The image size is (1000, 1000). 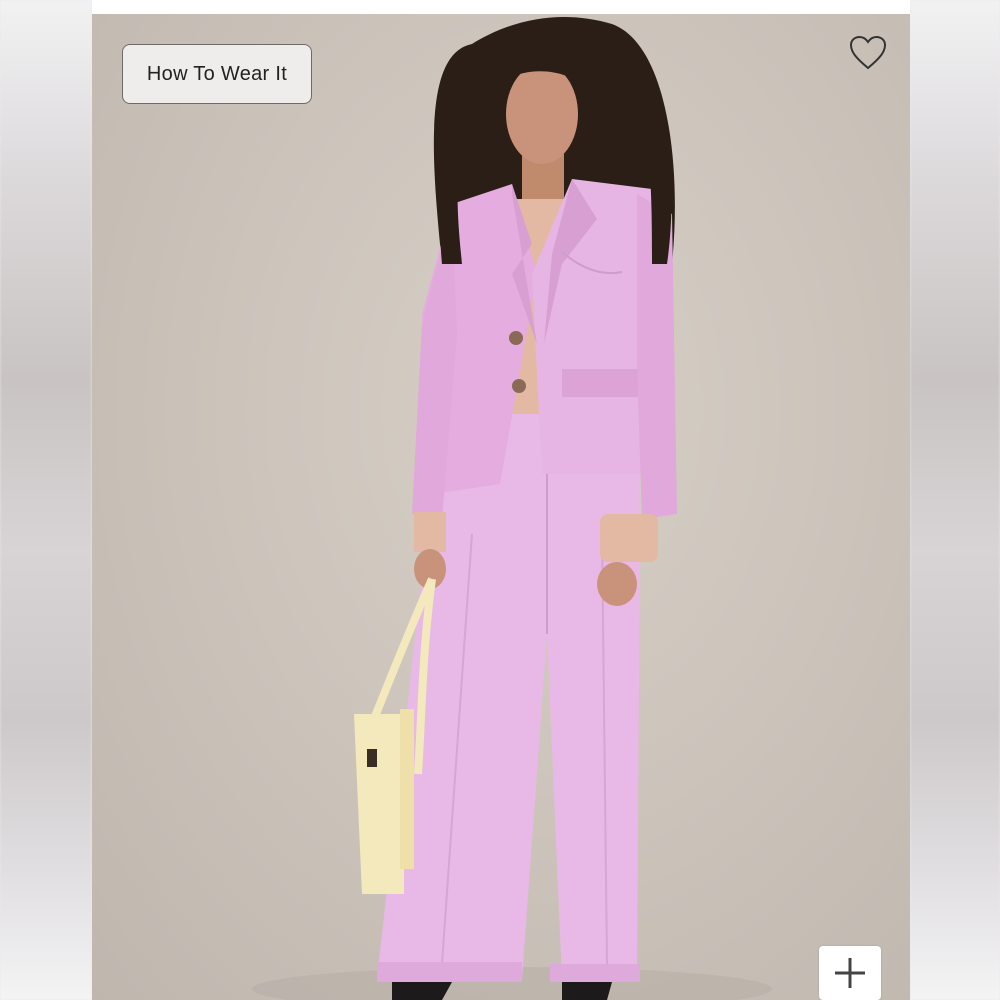 I want to click on top-strip, so click(x=501, y=7).